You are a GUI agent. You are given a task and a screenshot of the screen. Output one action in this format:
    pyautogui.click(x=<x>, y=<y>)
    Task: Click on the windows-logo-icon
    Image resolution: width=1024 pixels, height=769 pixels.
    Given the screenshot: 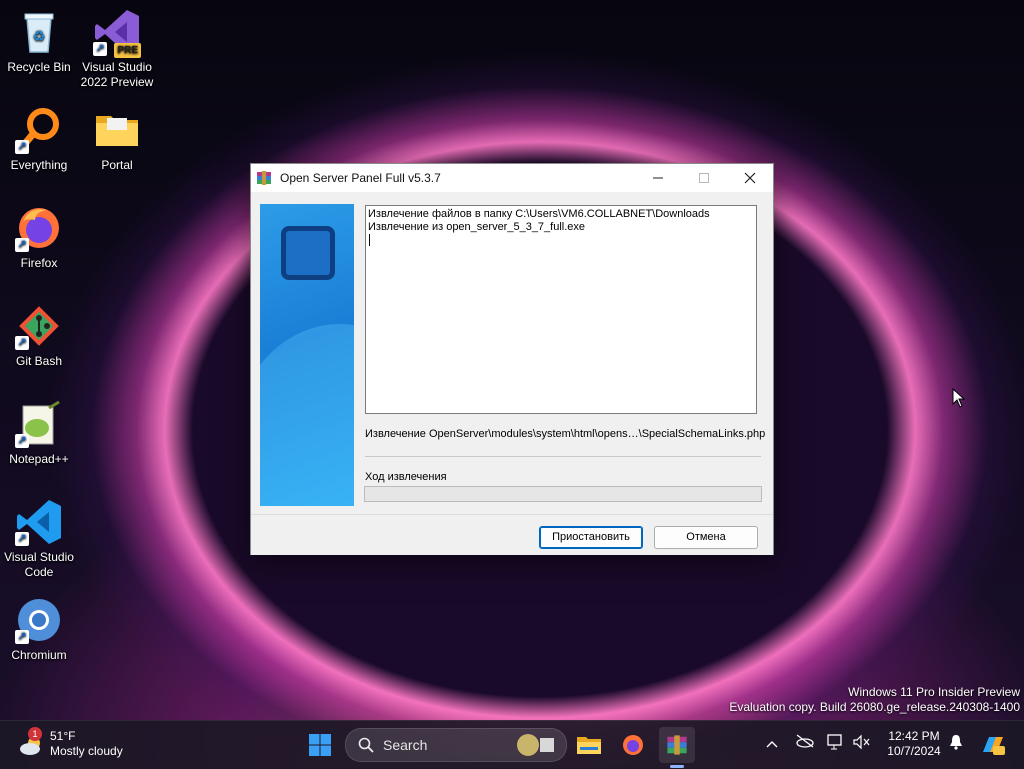 What is the action you would take?
    pyautogui.click(x=320, y=745)
    